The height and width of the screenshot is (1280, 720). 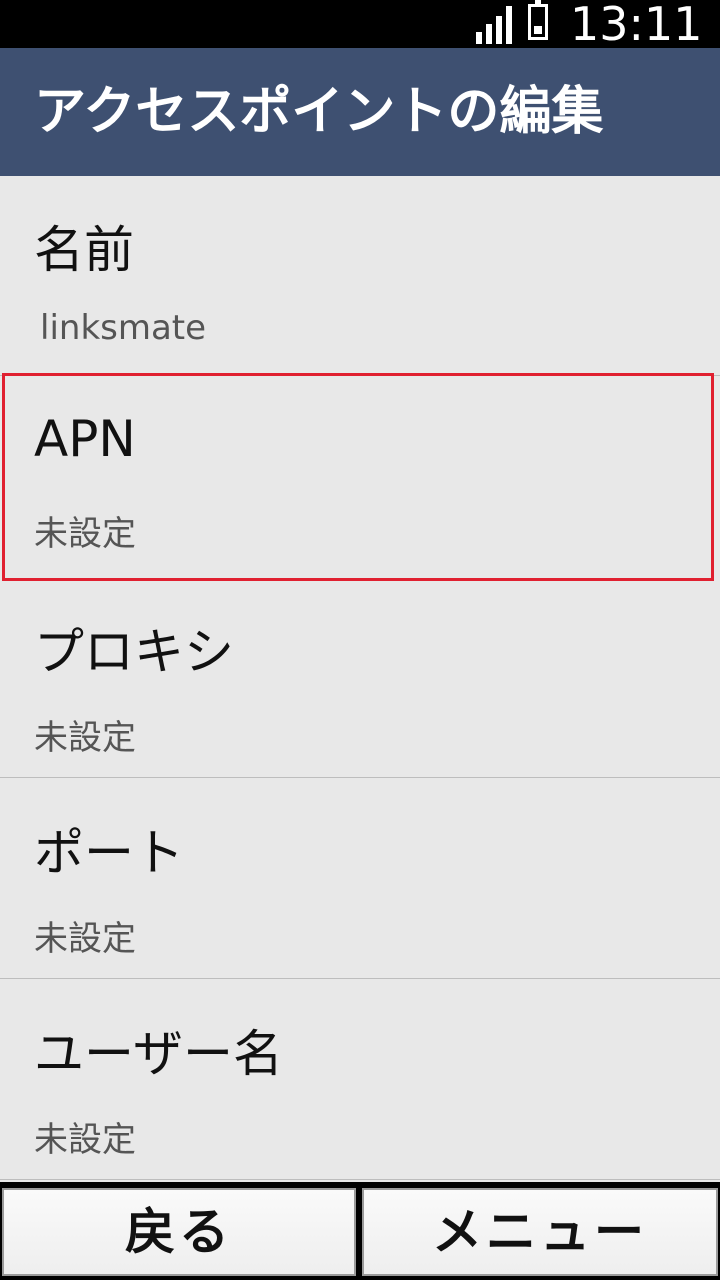 I want to click on setting-label: ポート, so click(x=109, y=853).